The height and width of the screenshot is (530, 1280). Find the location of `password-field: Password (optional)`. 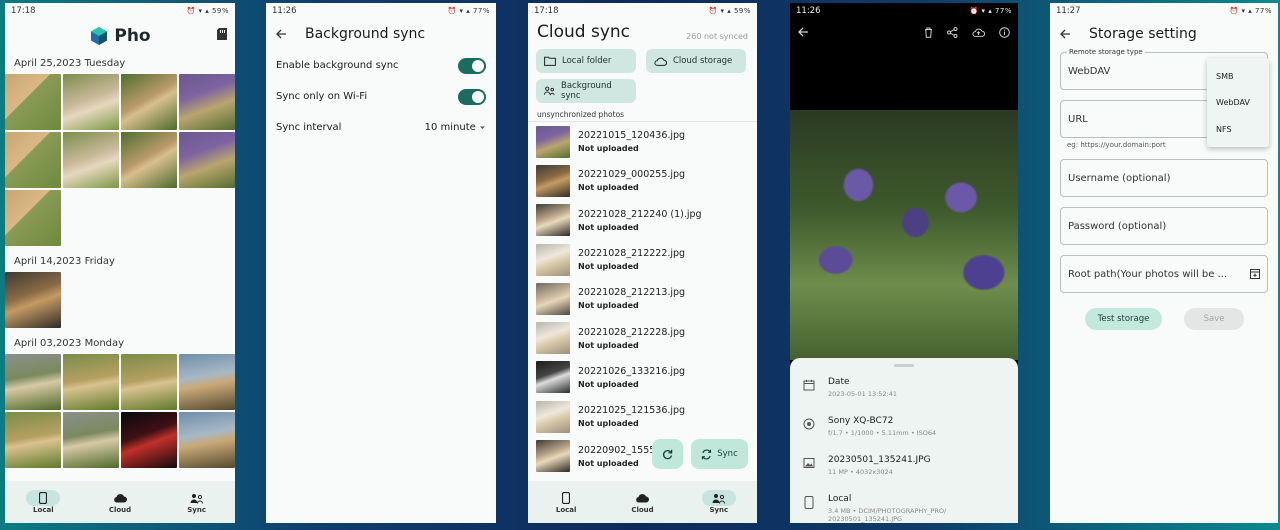

password-field: Password (optional) is located at coordinates (1164, 226).